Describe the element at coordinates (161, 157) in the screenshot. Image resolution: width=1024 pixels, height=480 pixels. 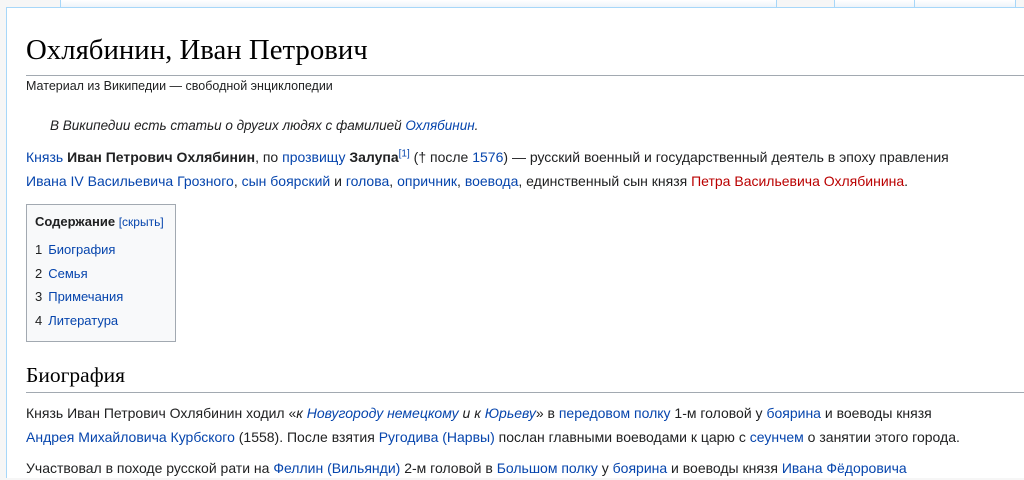
I see `subject-name: Иван Петрович Охлябинин` at that location.